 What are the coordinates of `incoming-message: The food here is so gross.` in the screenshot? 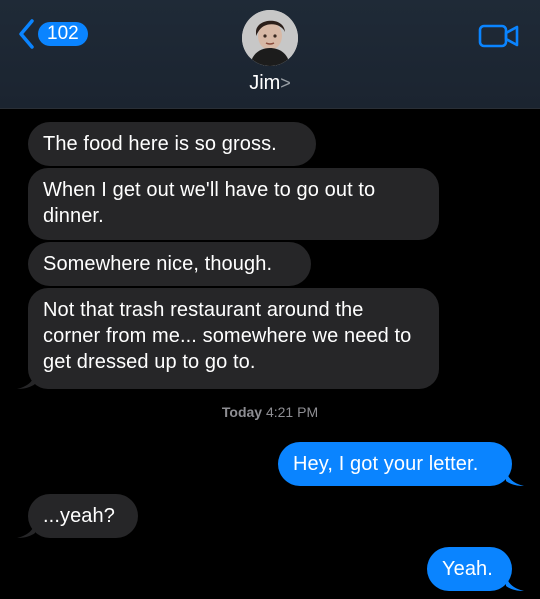 It's located at (172, 144).